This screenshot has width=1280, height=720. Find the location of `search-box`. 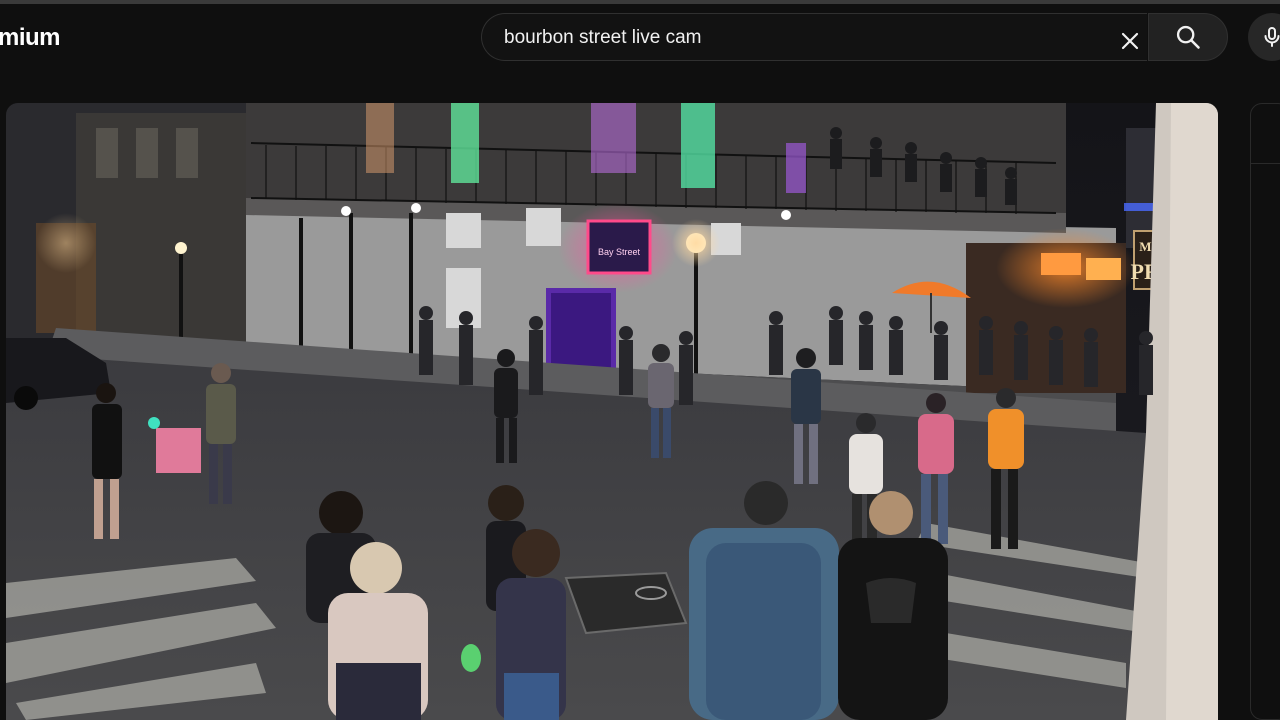

search-box is located at coordinates (814, 37).